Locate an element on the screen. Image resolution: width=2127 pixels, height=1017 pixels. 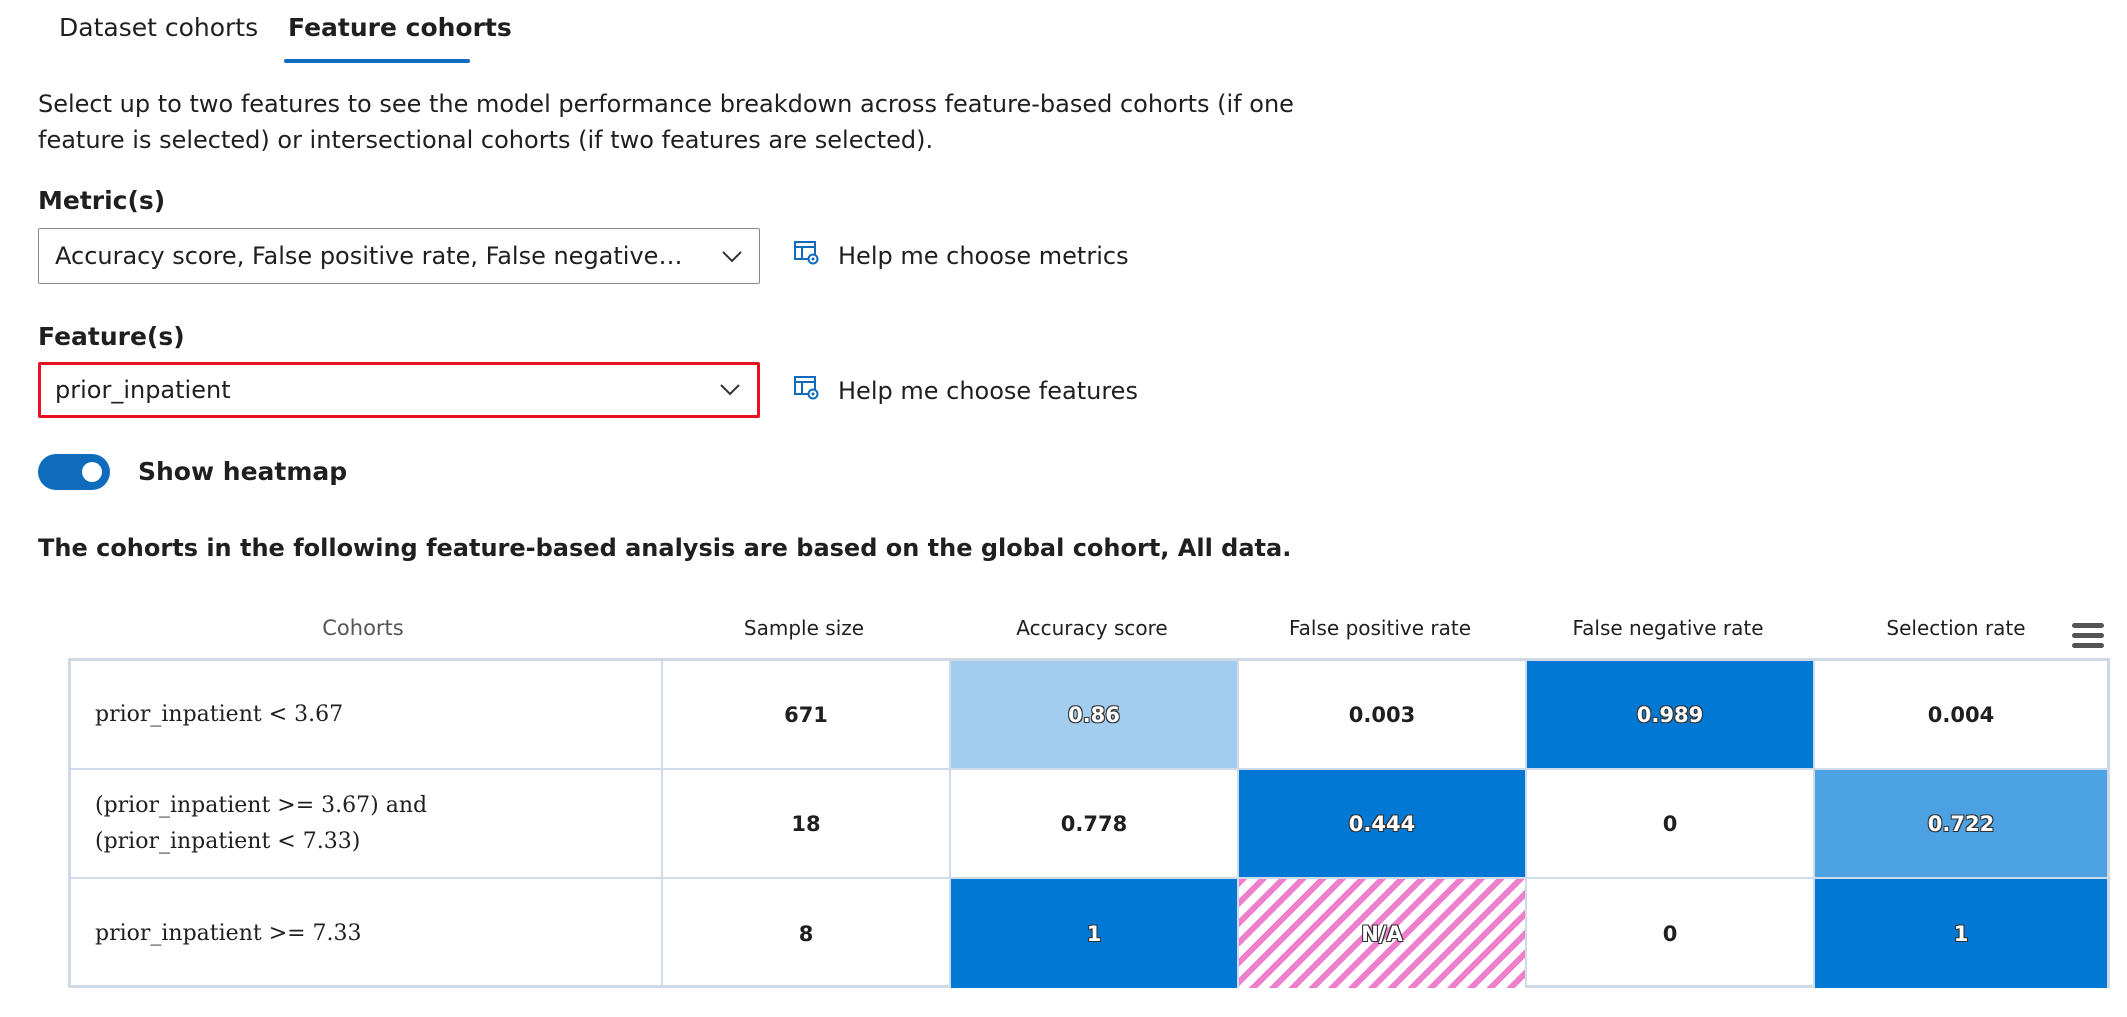
cohort-name-text: prior_inpatient >= 7.33 is located at coordinates (228, 933).